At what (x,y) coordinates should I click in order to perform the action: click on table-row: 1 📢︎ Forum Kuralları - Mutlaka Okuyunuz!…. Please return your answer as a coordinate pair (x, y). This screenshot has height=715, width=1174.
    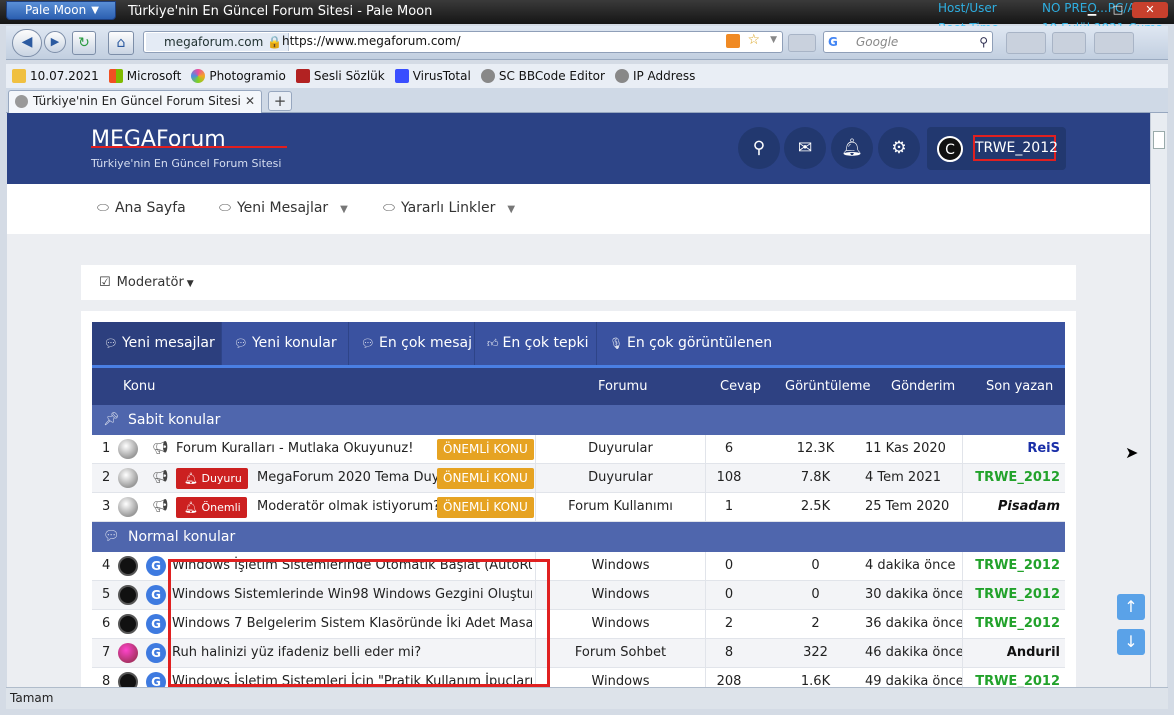
    Looking at the image, I should click on (578, 449).